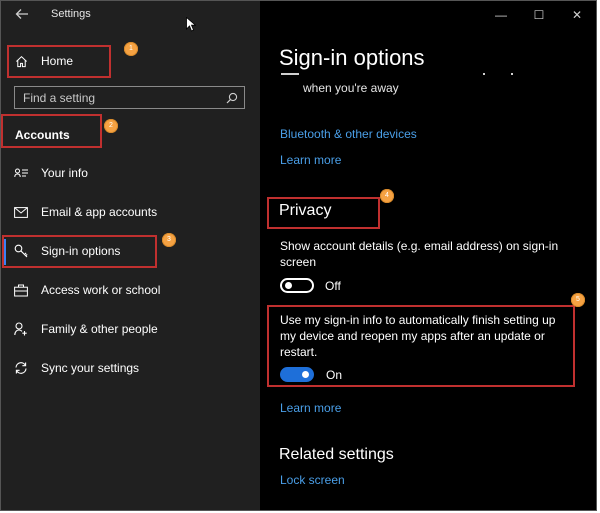 The height and width of the screenshot is (513, 600). What do you see at coordinates (99, 329) in the screenshot?
I see `nav-family-other-people-label: Family & other people` at bounding box center [99, 329].